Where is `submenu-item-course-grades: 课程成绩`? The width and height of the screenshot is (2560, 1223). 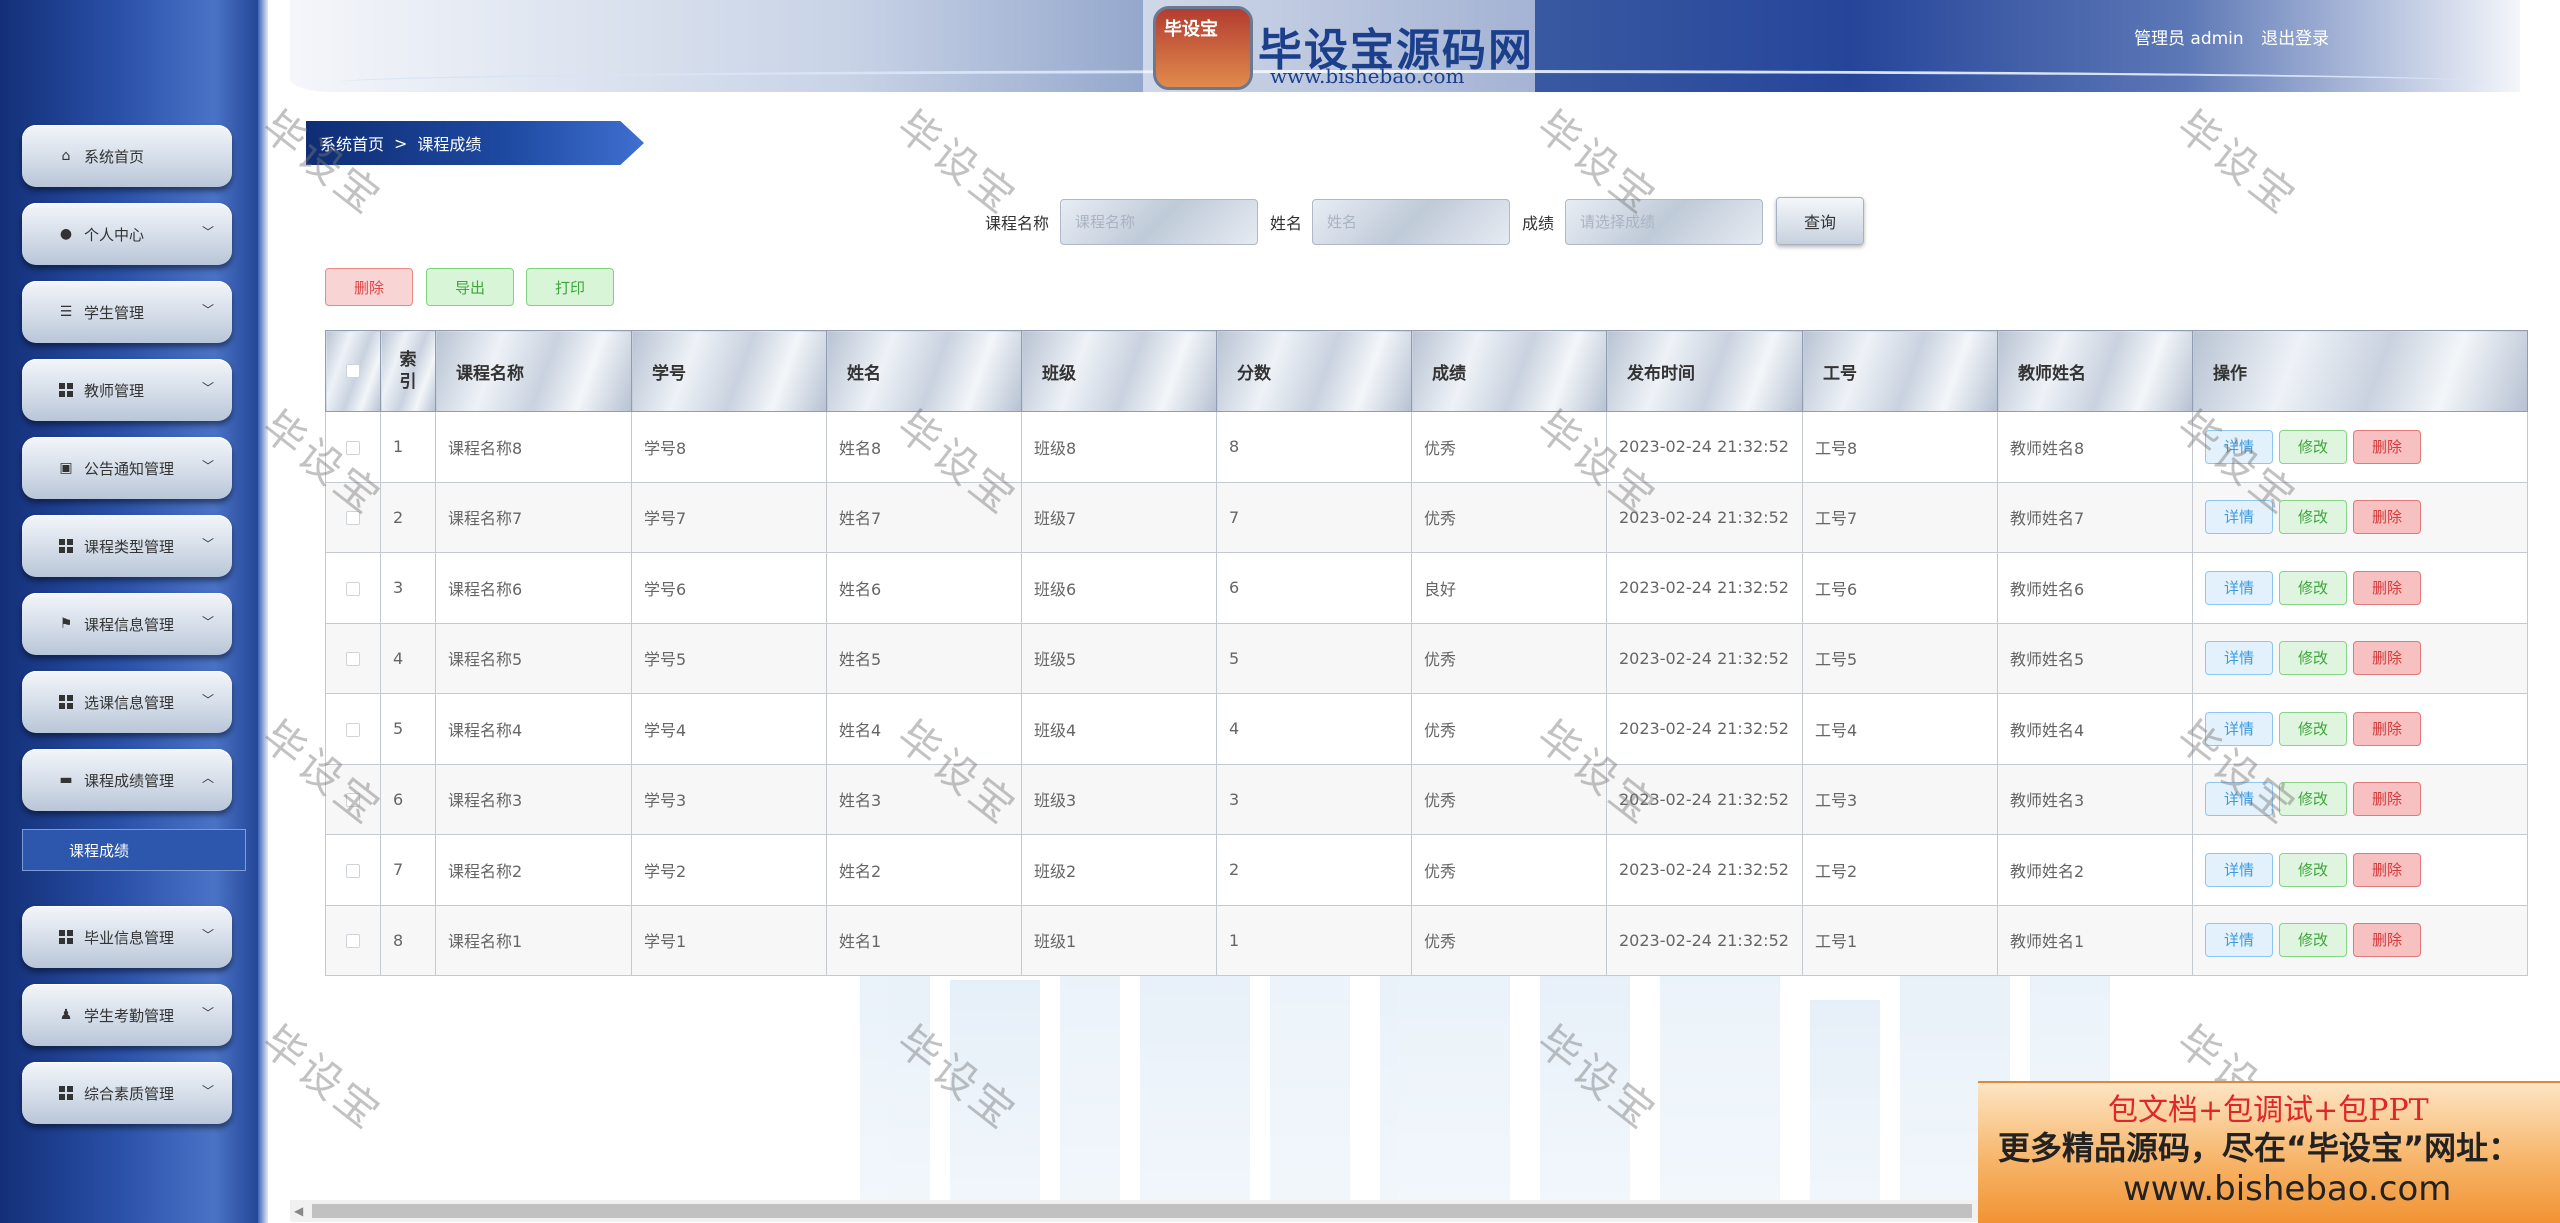 submenu-item-course-grades: 课程成绩 is located at coordinates (134, 850).